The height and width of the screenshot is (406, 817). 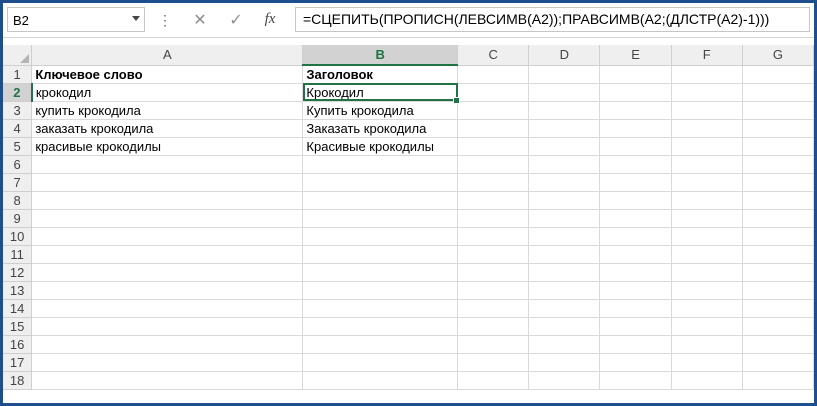 I want to click on row-header: 10, so click(x=18, y=236).